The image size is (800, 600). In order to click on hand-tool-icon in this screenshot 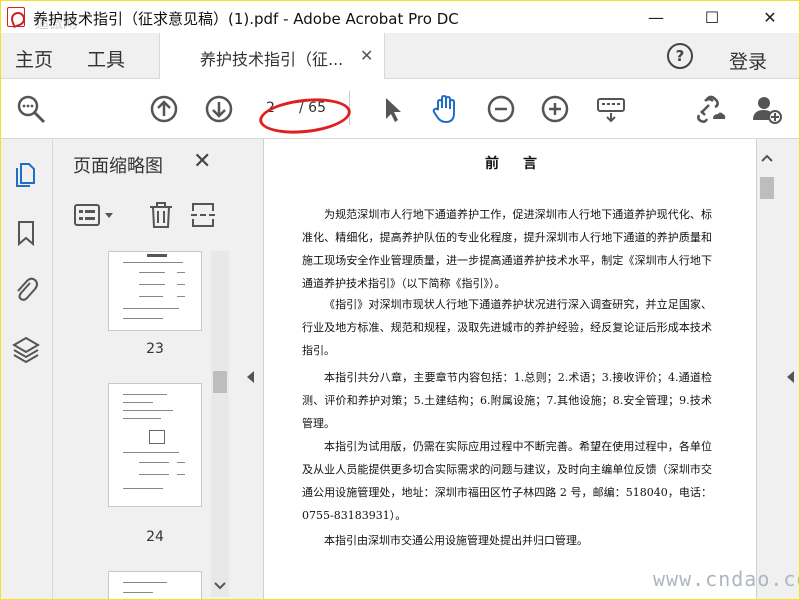, I will do `click(445, 109)`.